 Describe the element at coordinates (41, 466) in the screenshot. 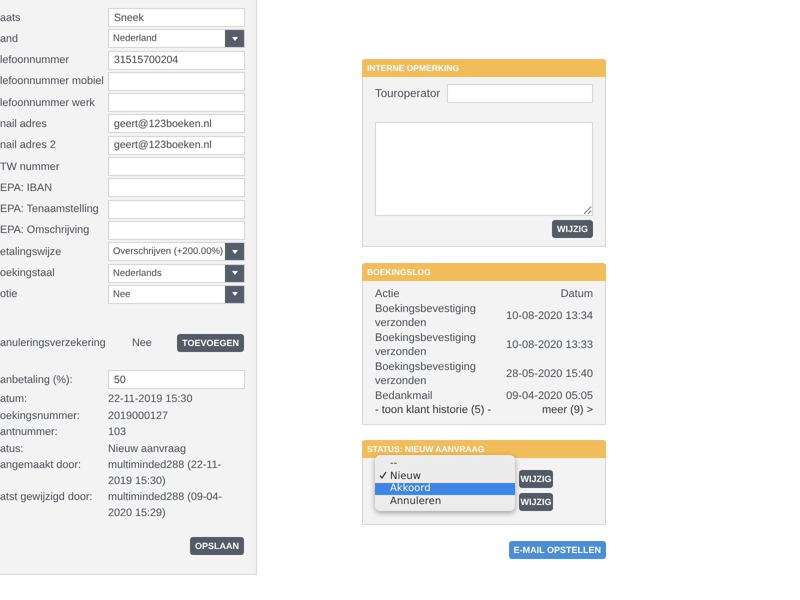

I see `field-label: angemaakt door:` at that location.